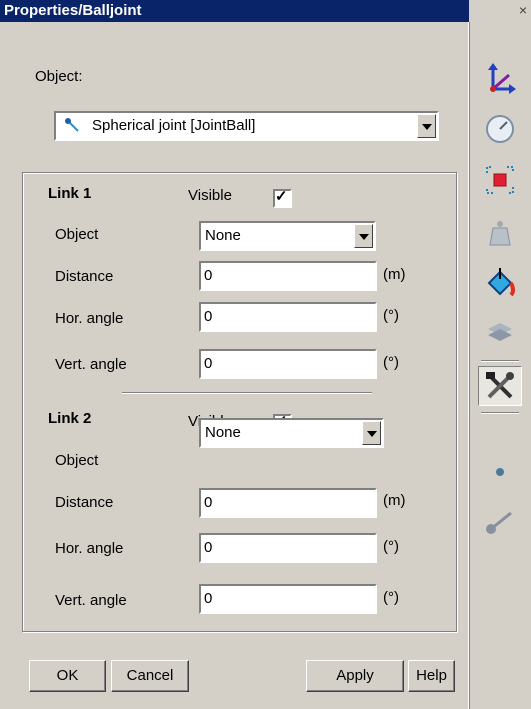 The image size is (531, 709). Describe the element at coordinates (223, 235) in the screenshot. I see `link1-object-value: None` at that location.